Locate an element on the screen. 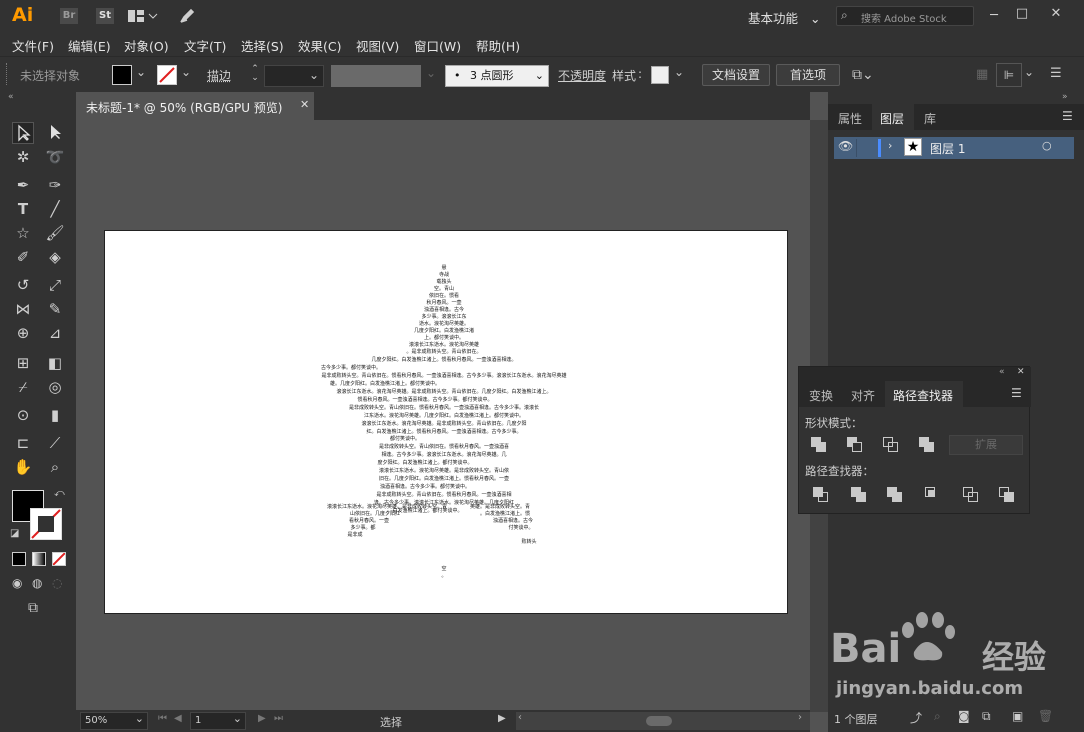  mesh-tool-icon: ⊞ is located at coordinates (23, 363).